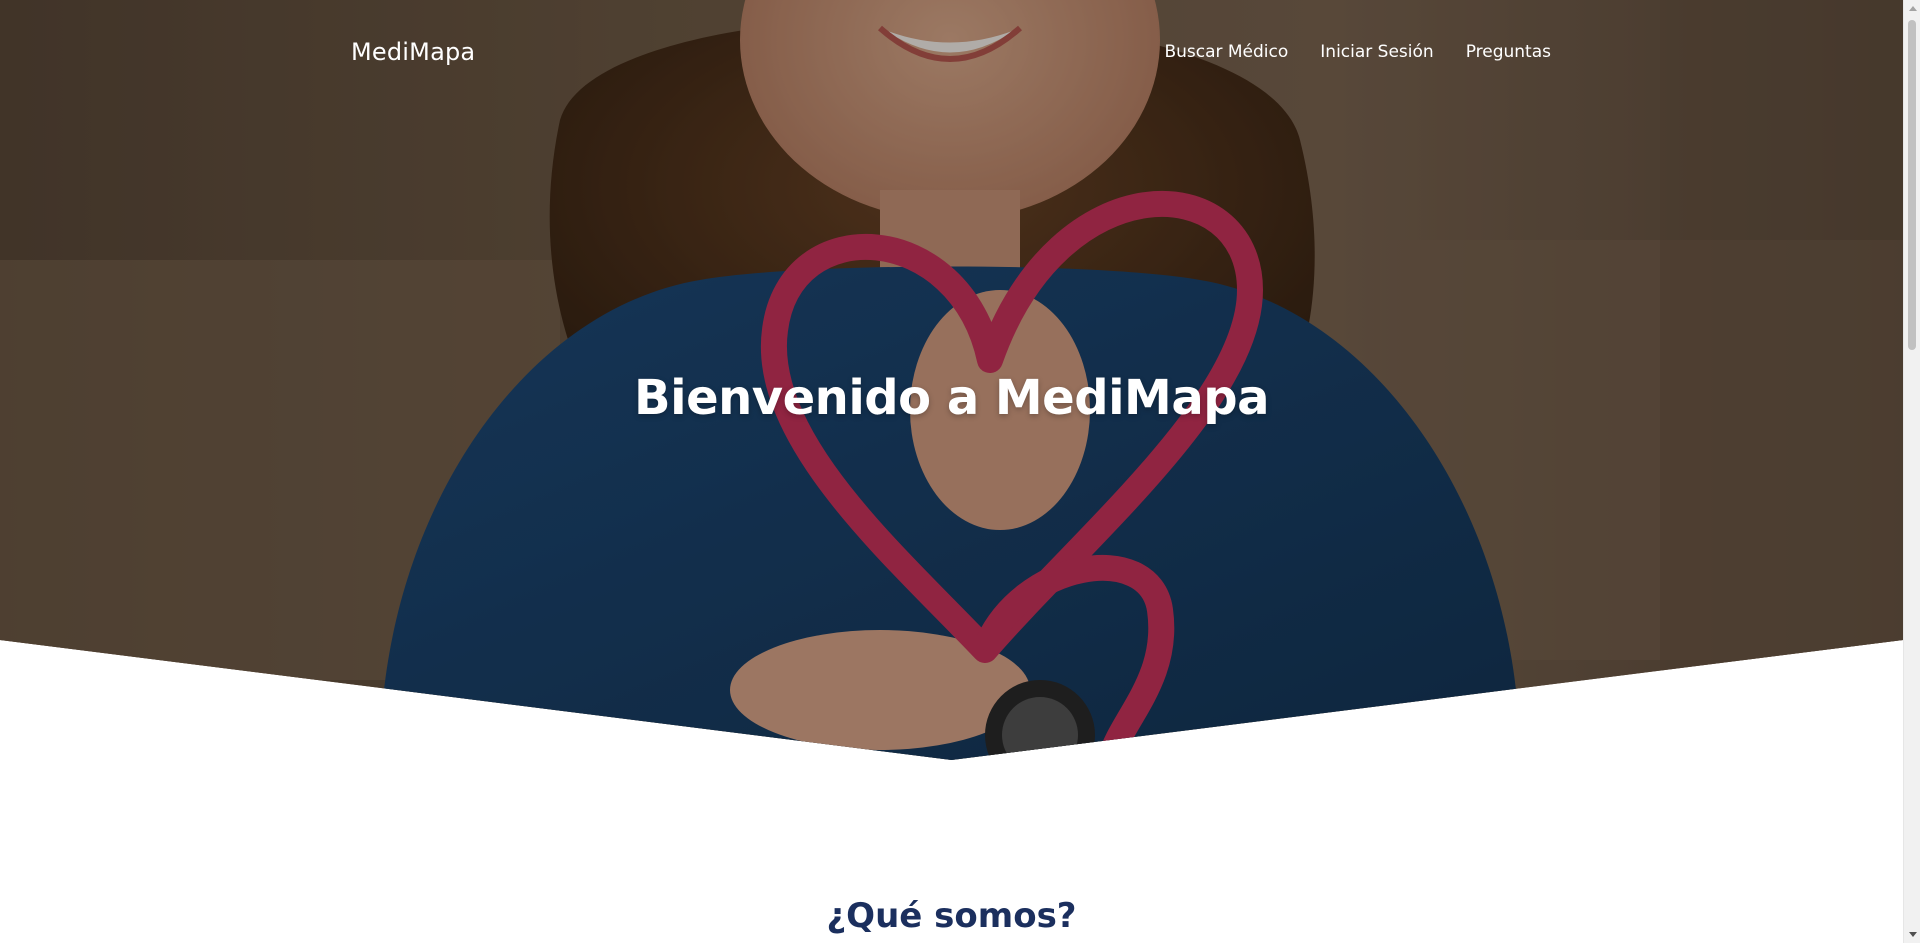 This screenshot has width=1920, height=943. Describe the element at coordinates (1912, 185) in the screenshot. I see `scroll-thumb` at that location.